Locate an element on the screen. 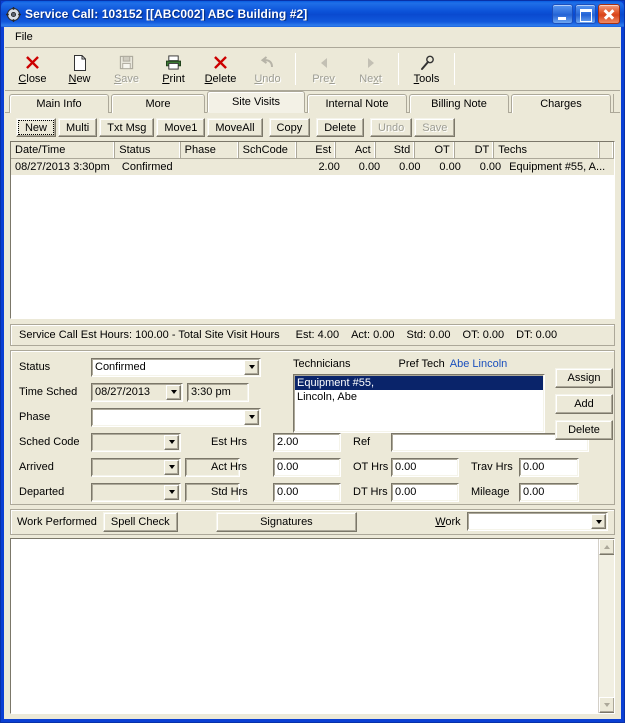 This screenshot has height=723, width=625. technician-buttons: Assign Add Delete is located at coordinates (586, 406).